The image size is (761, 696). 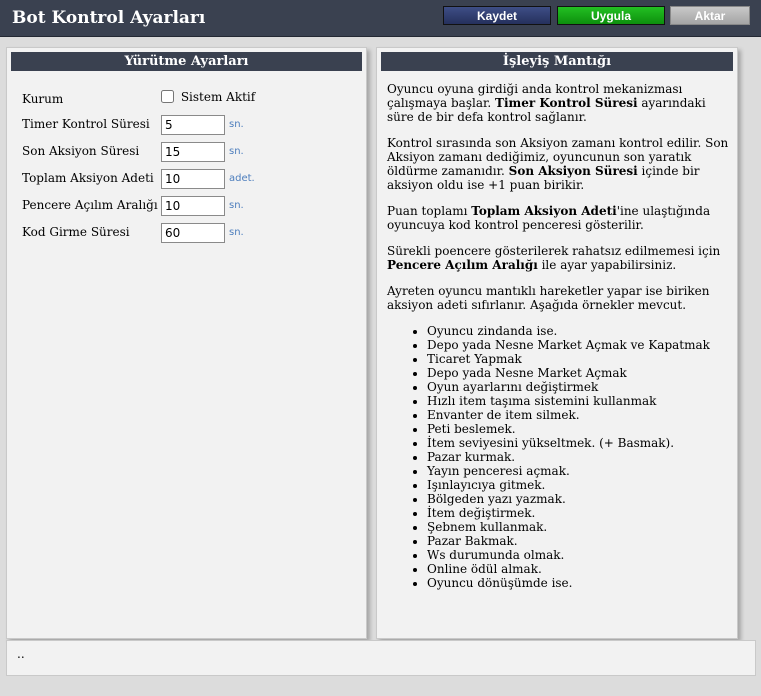 I want to click on list-item: Işınlayıcıya gitmek., so click(x=579, y=485).